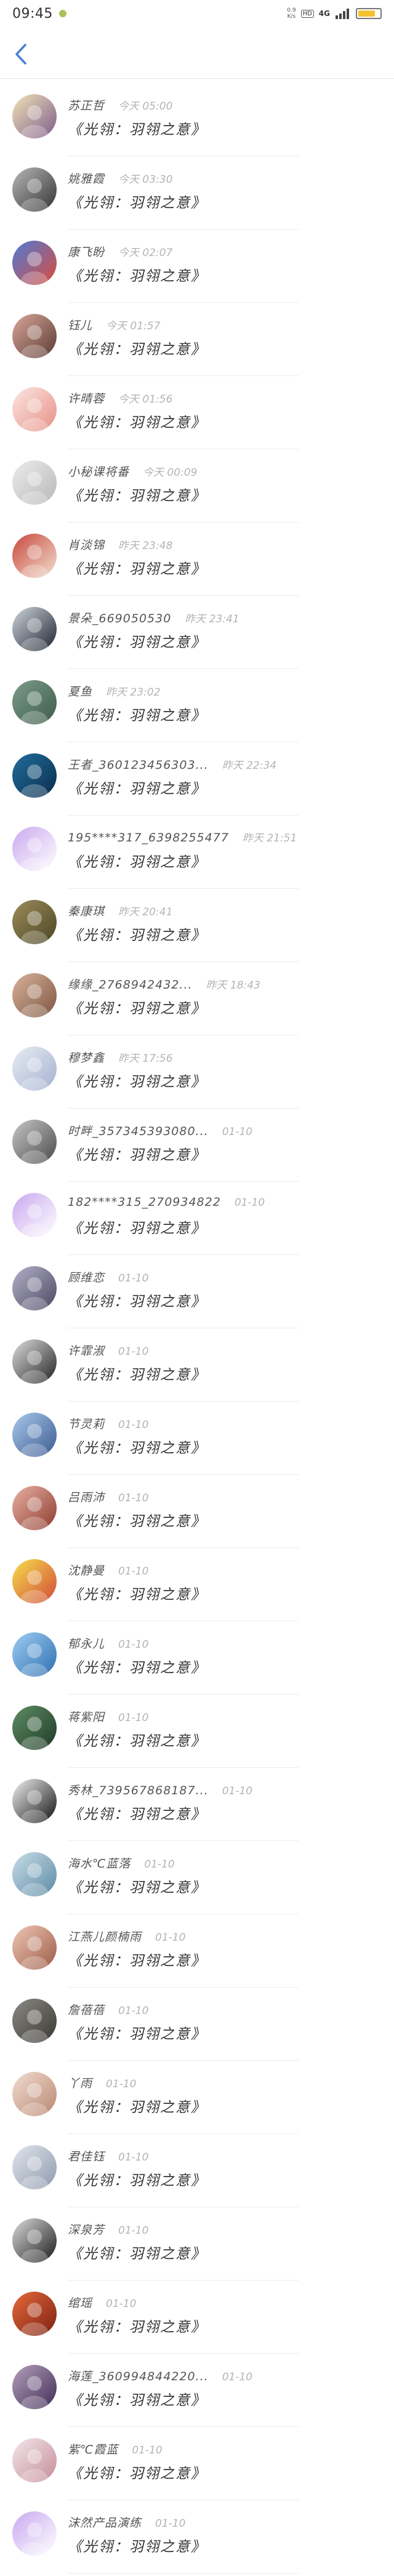  What do you see at coordinates (307, 13) in the screenshot?
I see `hd-icon: HD` at bounding box center [307, 13].